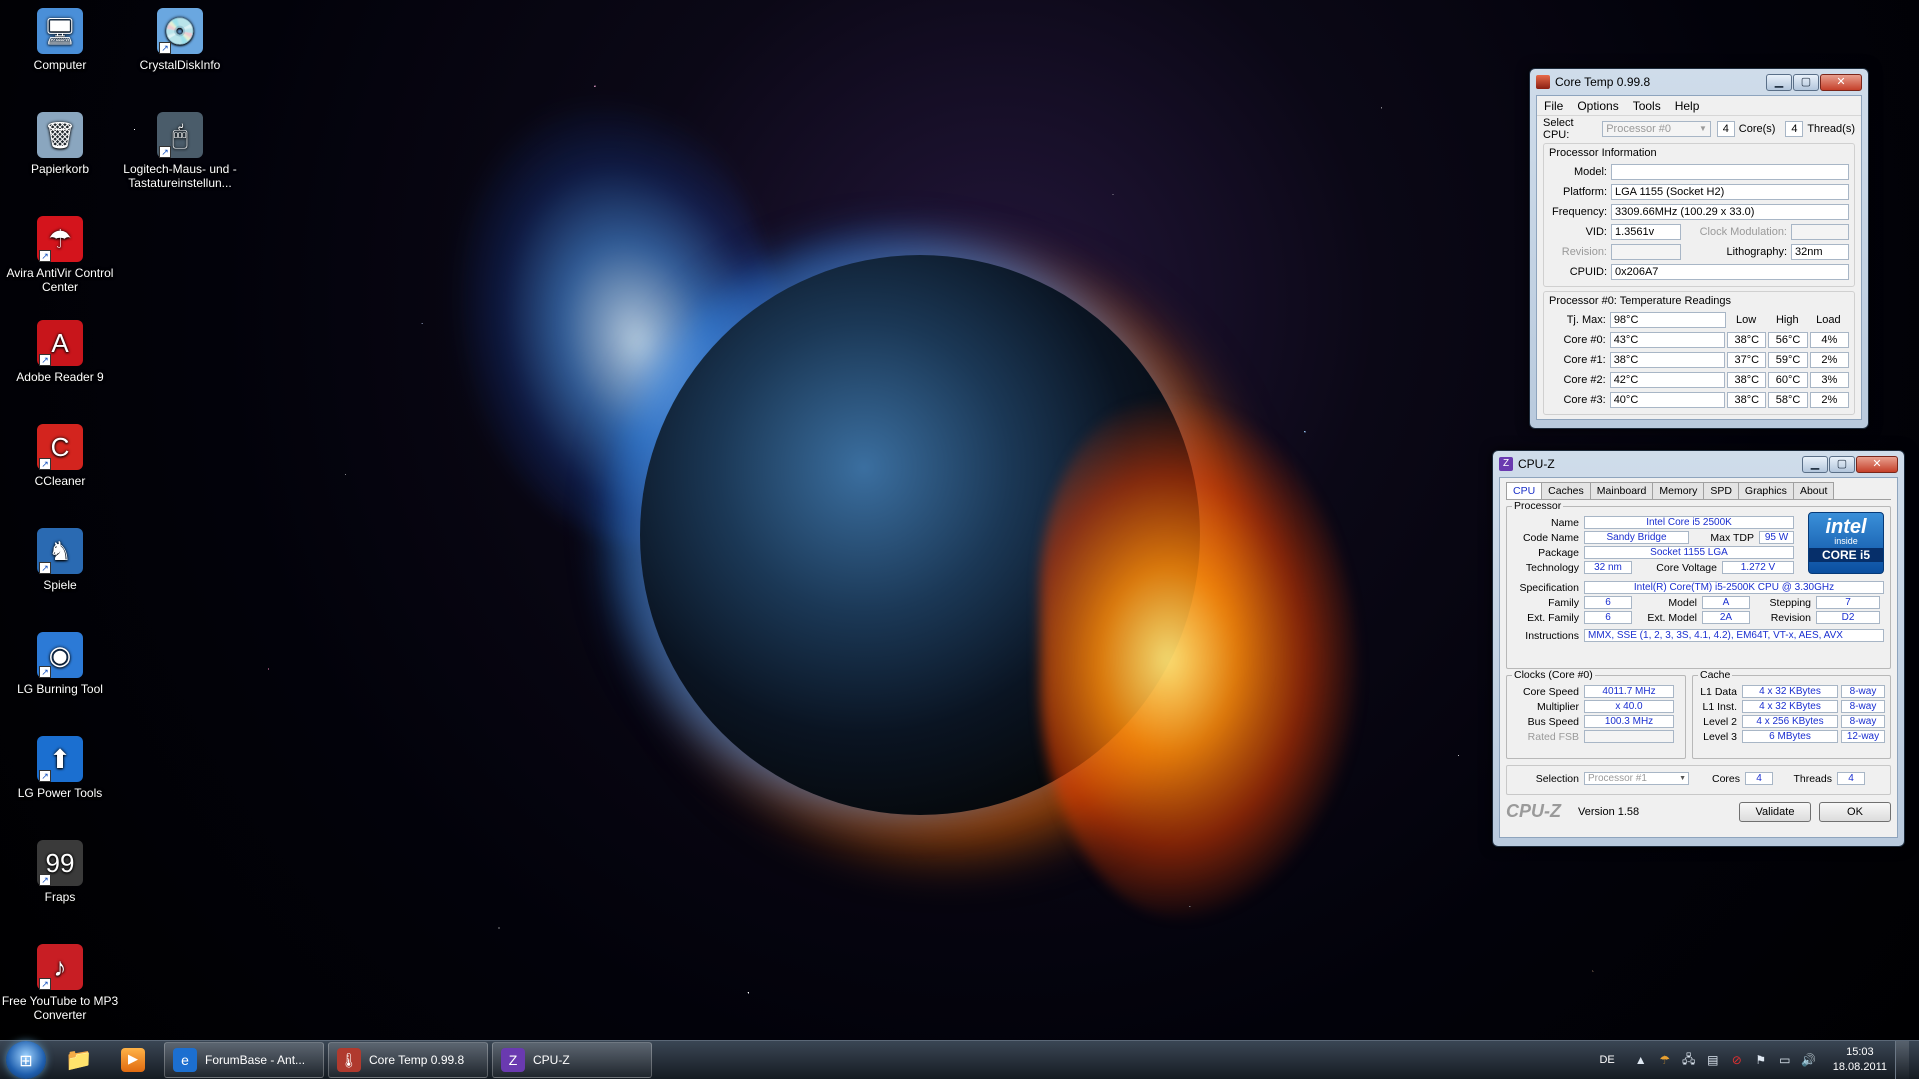 The width and height of the screenshot is (1919, 1079). Describe the element at coordinates (60, 456) in the screenshot. I see `desktop-icon: C ↗ CCleaner` at that location.